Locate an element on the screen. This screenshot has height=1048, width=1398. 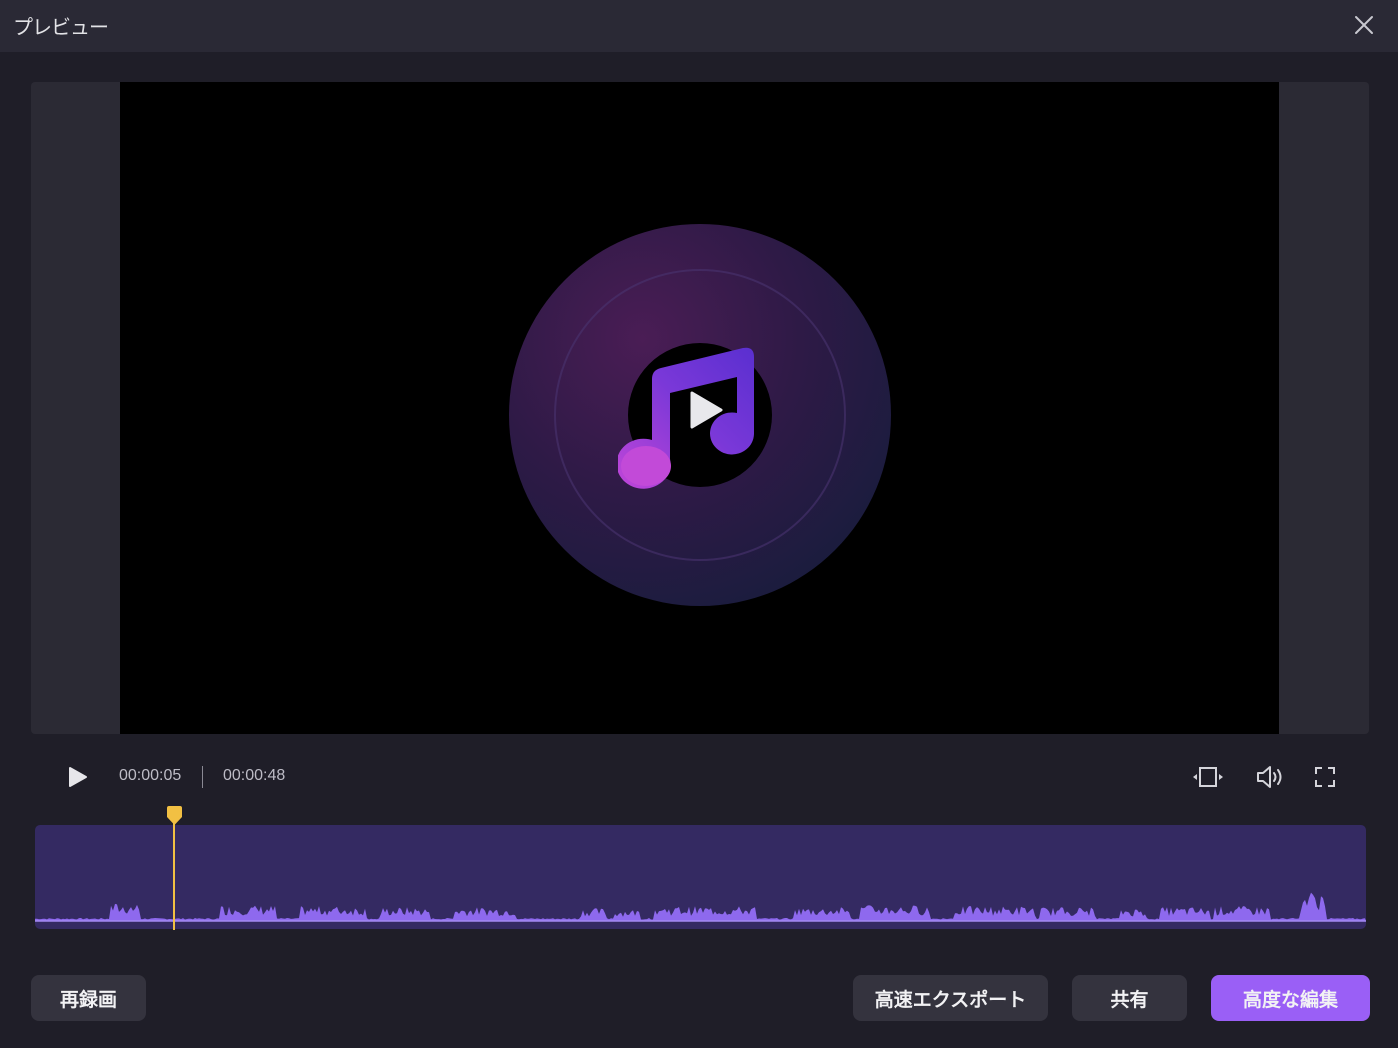
current-time: 00:00:05 is located at coordinates (150, 775).